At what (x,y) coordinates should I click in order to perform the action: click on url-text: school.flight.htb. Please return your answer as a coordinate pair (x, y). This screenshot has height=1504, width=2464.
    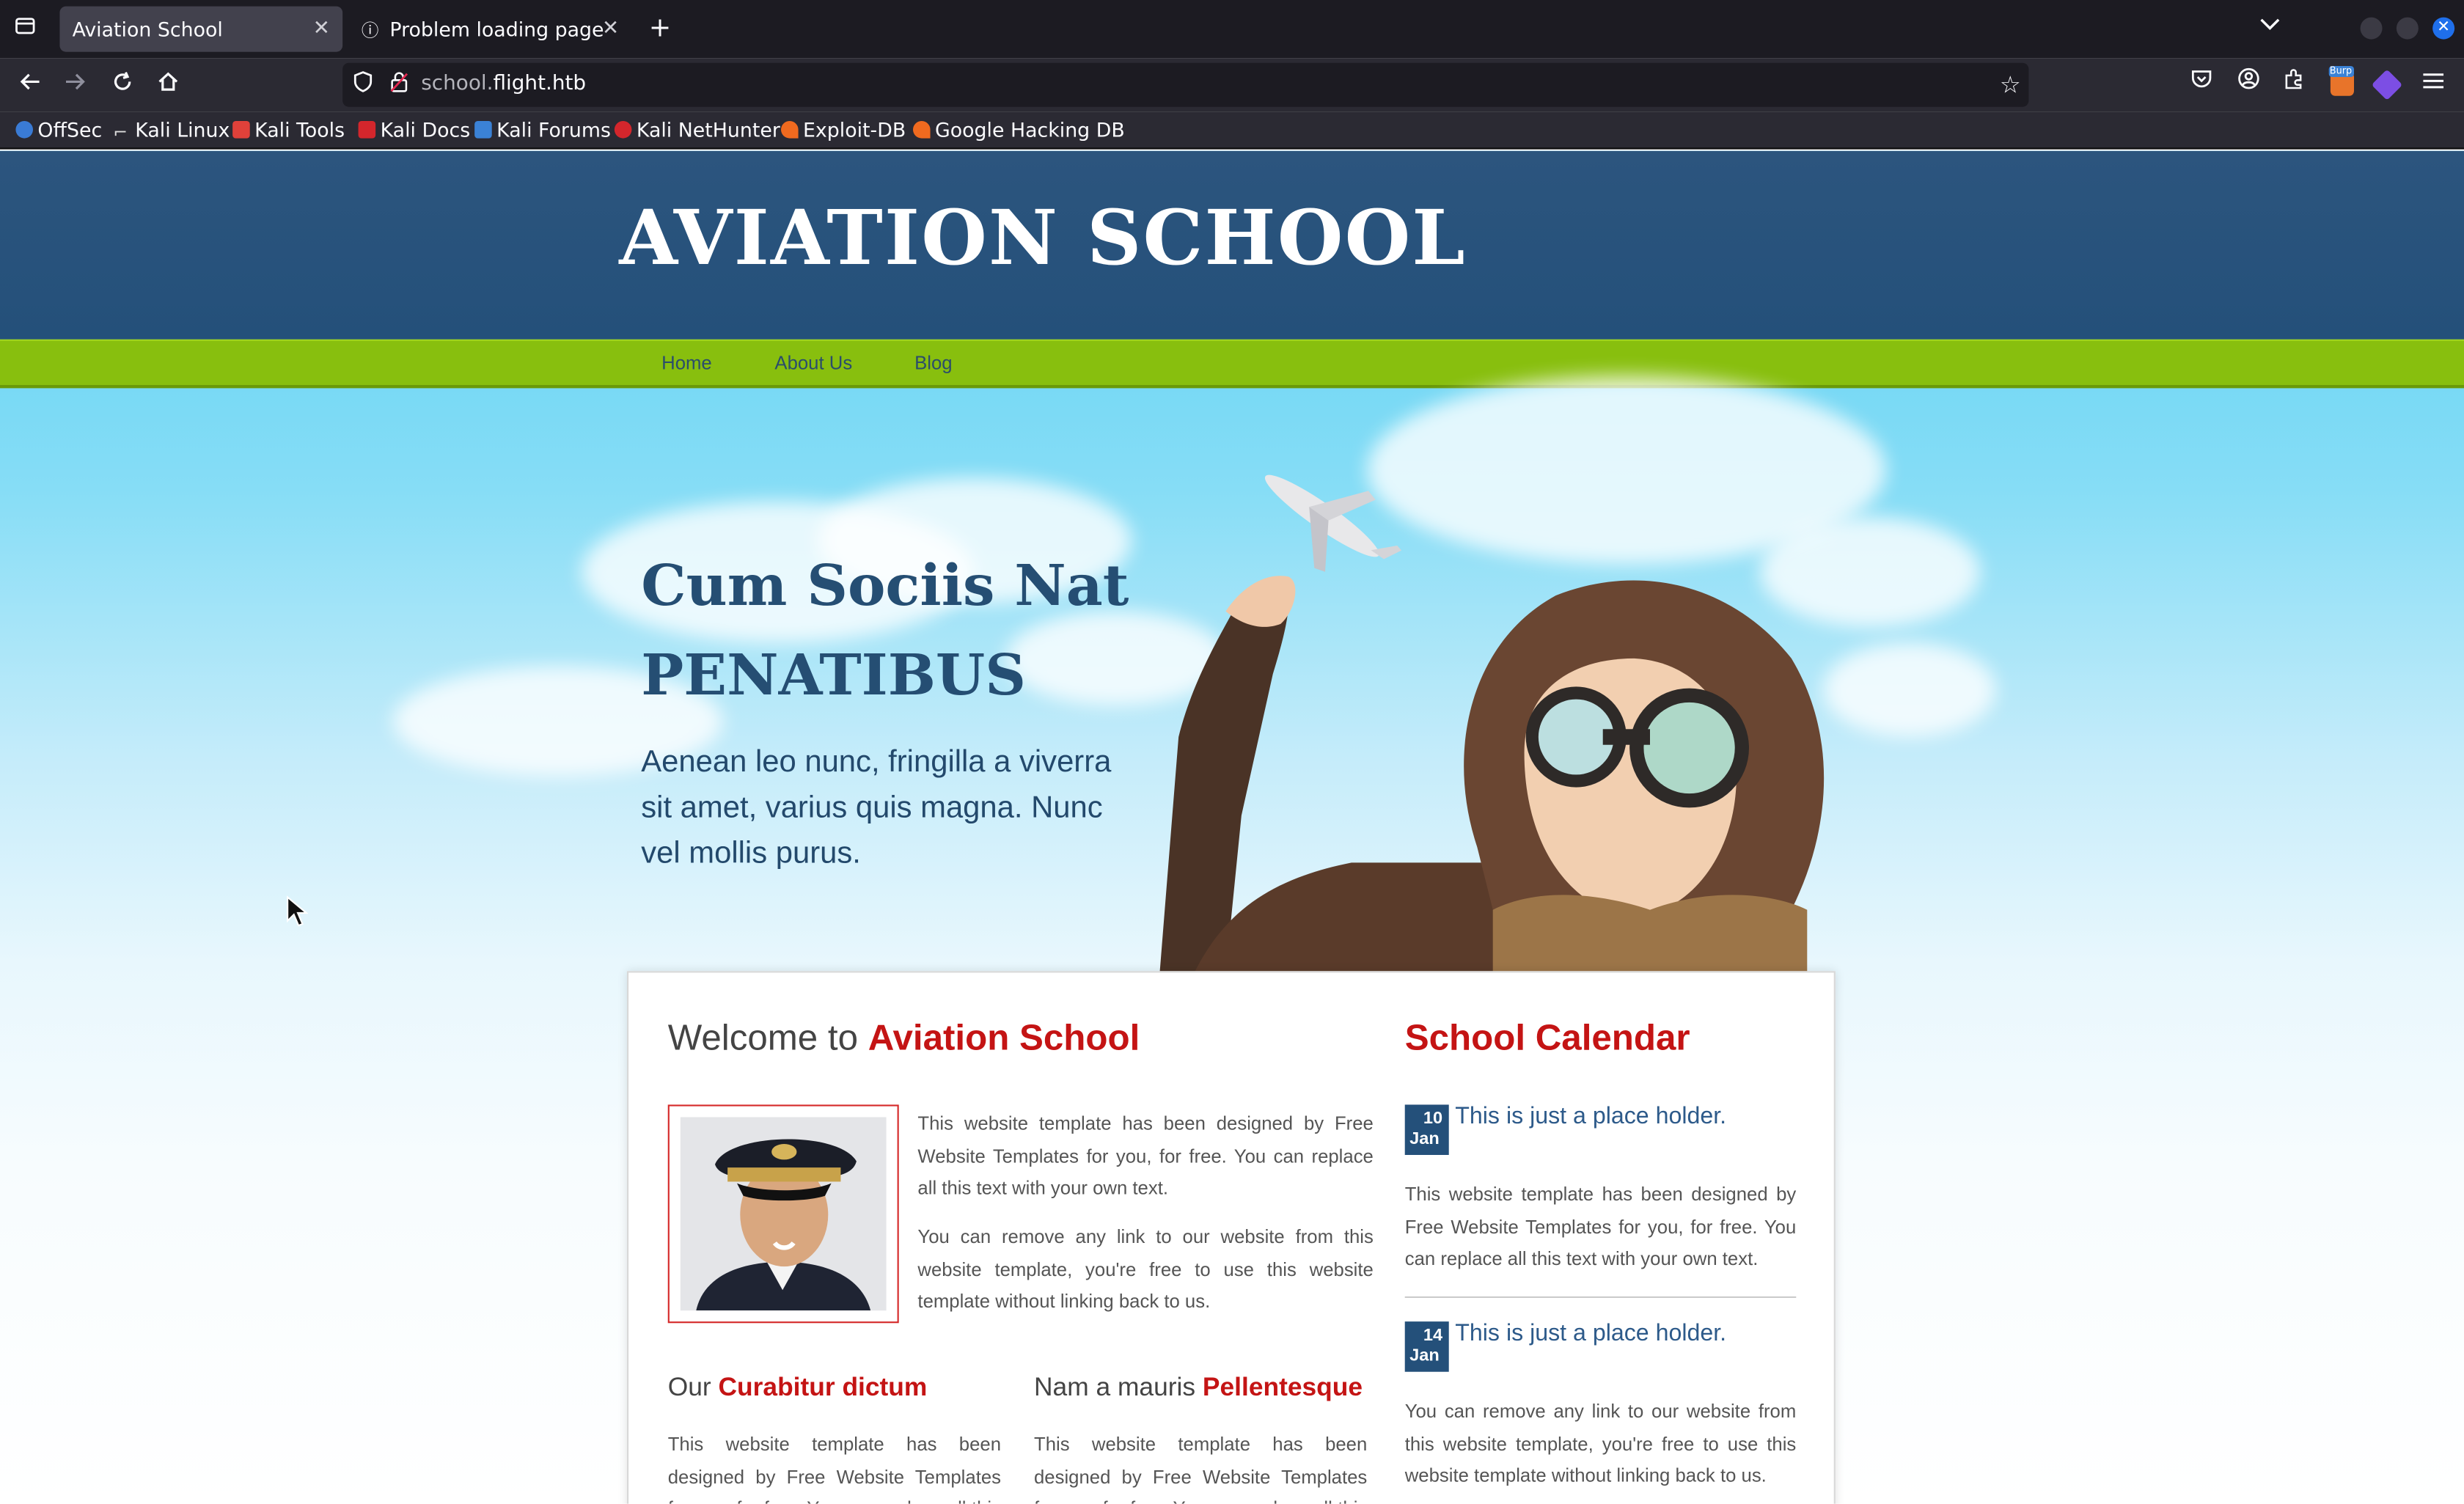
    Looking at the image, I should click on (503, 85).